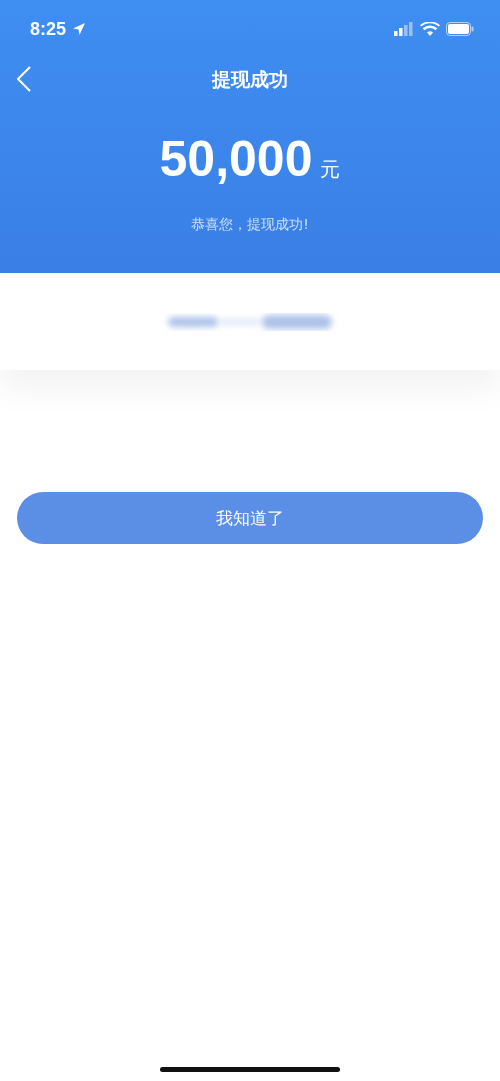 This screenshot has width=500, height=1081. I want to click on back-button, so click(24, 80).